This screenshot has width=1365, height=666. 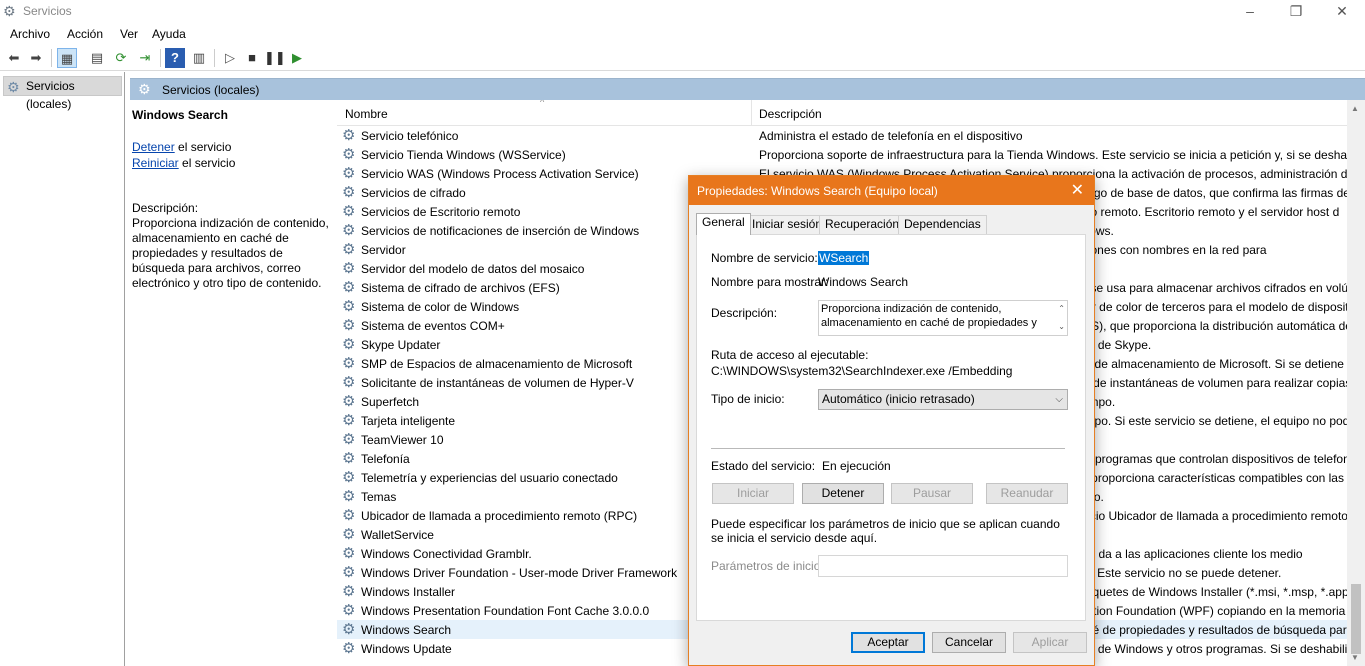 What do you see at coordinates (145, 58) in the screenshot?
I see `export-list-icon: ⇥` at bounding box center [145, 58].